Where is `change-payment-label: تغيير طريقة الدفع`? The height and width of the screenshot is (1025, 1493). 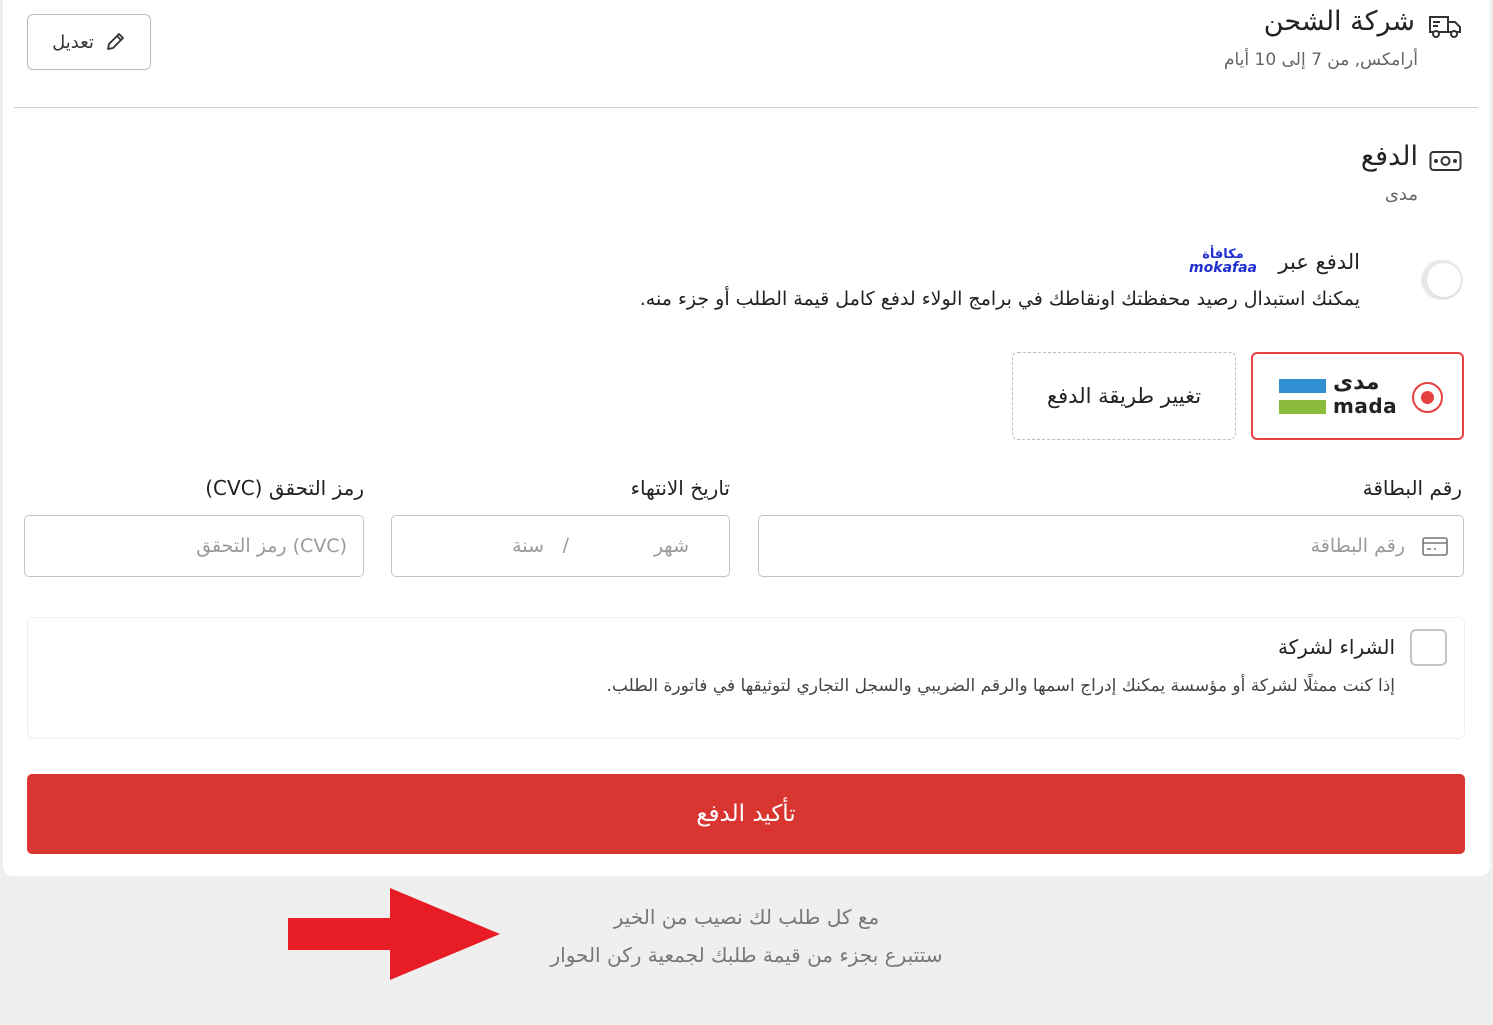 change-payment-label: تغيير طريقة الدفع is located at coordinates (1124, 396).